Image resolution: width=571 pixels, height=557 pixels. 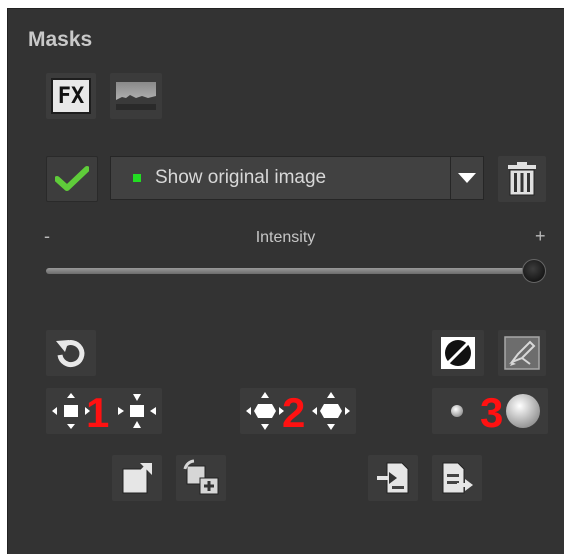 I want to click on group-2-label: 2, so click(x=294, y=412).